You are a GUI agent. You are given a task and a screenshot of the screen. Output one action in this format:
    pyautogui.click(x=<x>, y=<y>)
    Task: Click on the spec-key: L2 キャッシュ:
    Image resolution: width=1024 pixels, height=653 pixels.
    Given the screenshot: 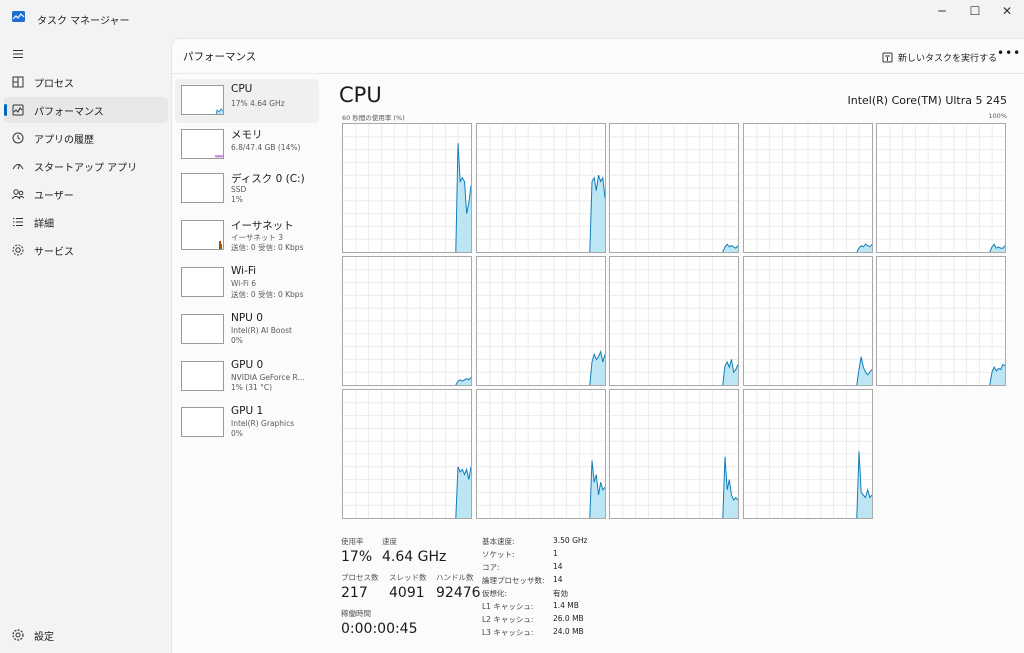 What is the action you would take?
    pyautogui.click(x=508, y=619)
    